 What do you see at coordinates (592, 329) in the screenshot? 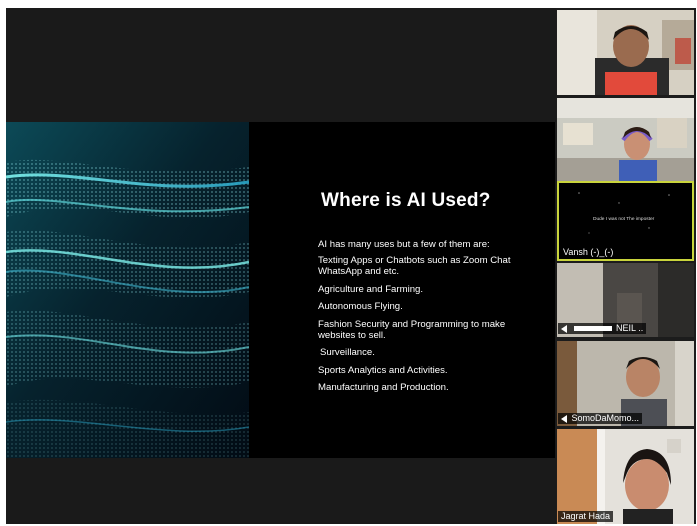
I see `redacted-name-bar` at bounding box center [592, 329].